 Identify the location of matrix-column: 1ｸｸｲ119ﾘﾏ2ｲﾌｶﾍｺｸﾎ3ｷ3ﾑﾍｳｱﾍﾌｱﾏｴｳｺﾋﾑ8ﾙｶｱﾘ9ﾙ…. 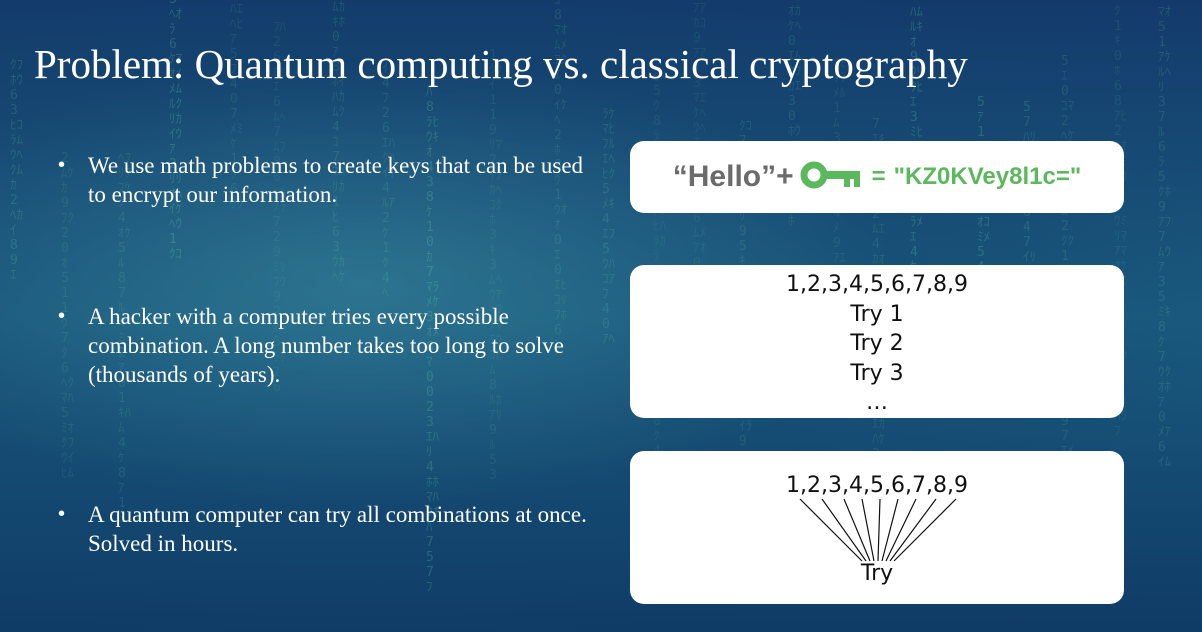
(495, 265).